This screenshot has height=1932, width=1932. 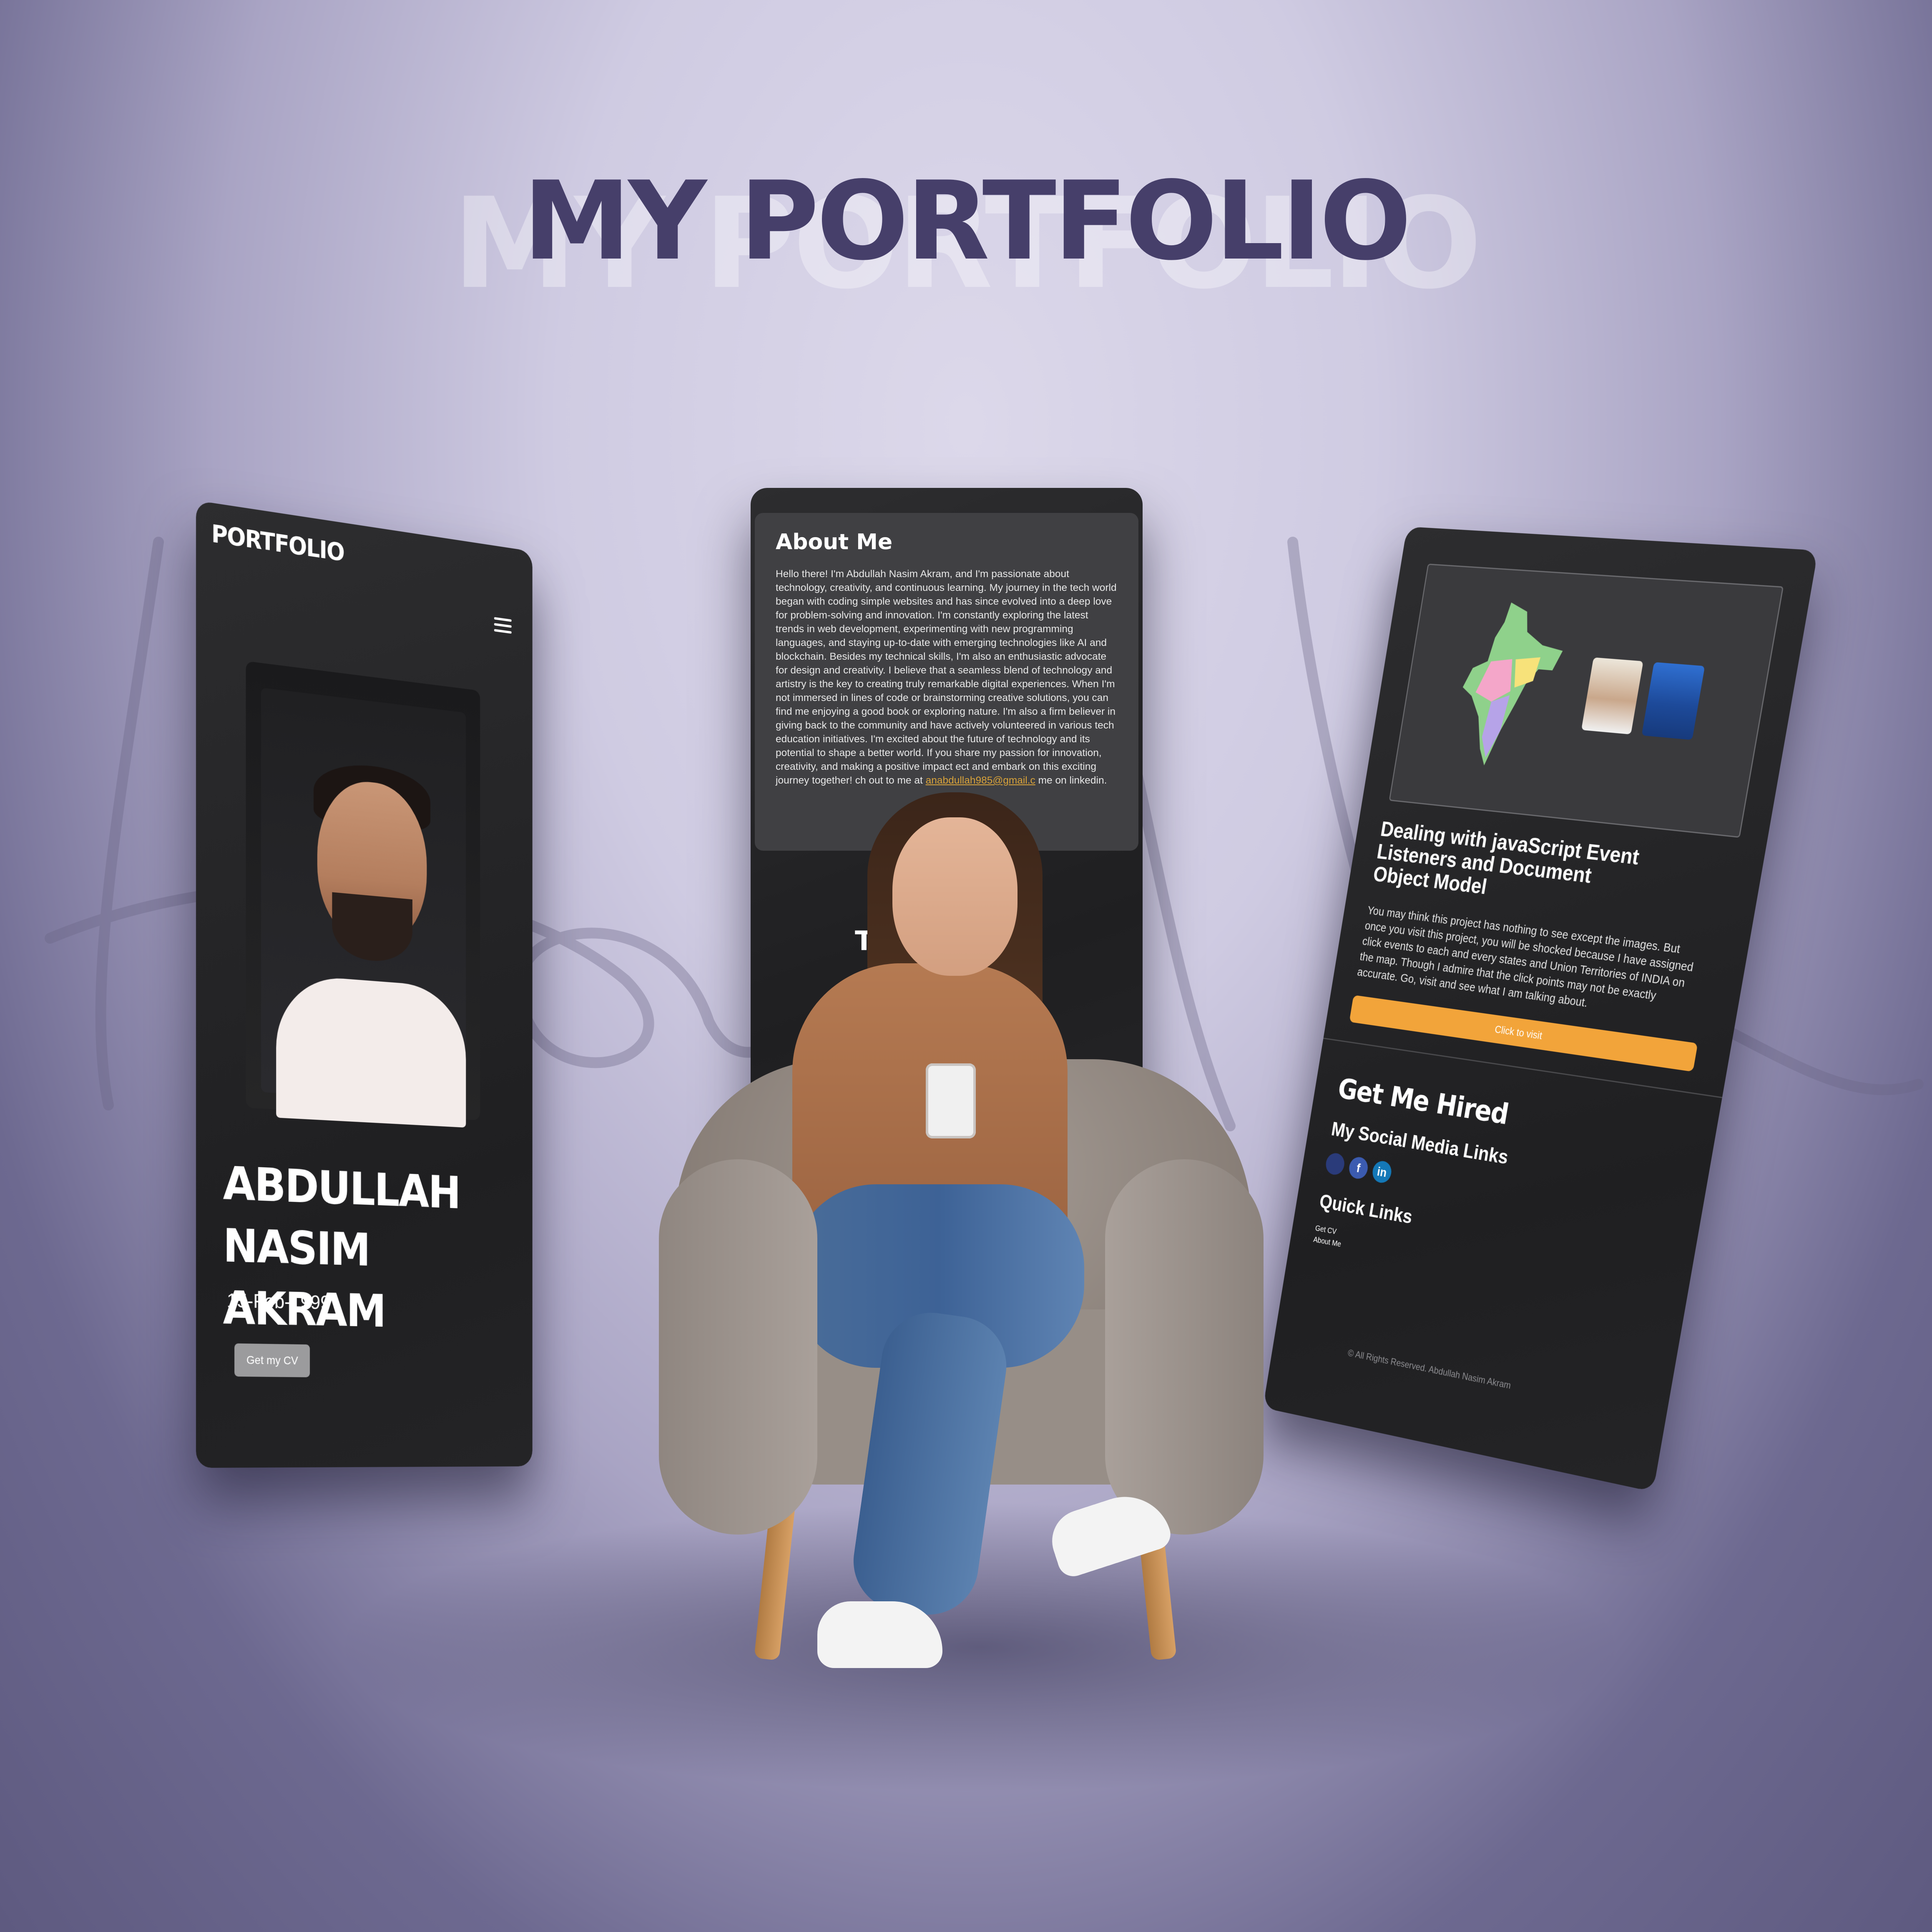 What do you see at coordinates (834, 542) in the screenshot?
I see `about-title: About Me` at bounding box center [834, 542].